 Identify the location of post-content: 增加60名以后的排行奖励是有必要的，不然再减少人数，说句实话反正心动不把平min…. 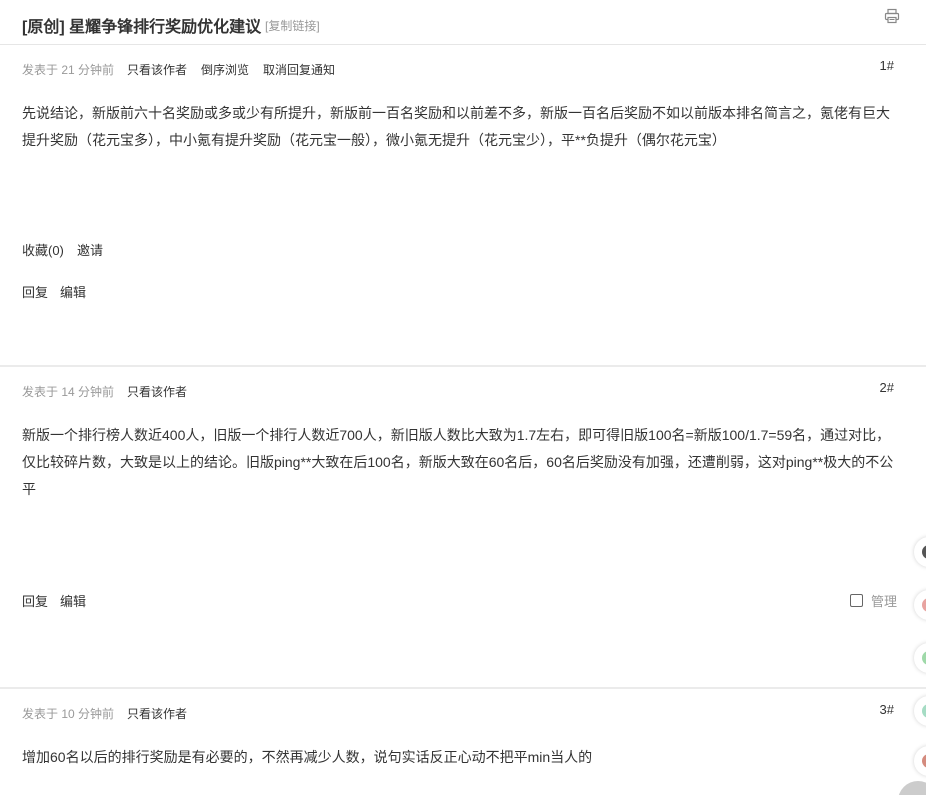
(307, 757).